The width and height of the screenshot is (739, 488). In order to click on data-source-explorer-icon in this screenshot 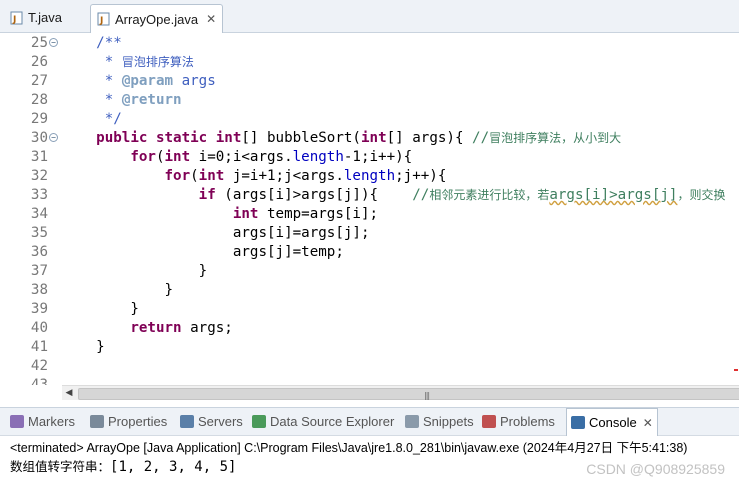, I will do `click(259, 421)`.